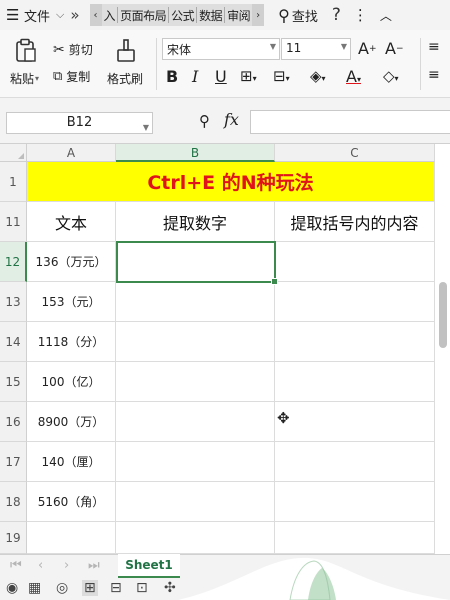  I want to click on sheet-tab-sheet1: Sheet1, so click(149, 566).